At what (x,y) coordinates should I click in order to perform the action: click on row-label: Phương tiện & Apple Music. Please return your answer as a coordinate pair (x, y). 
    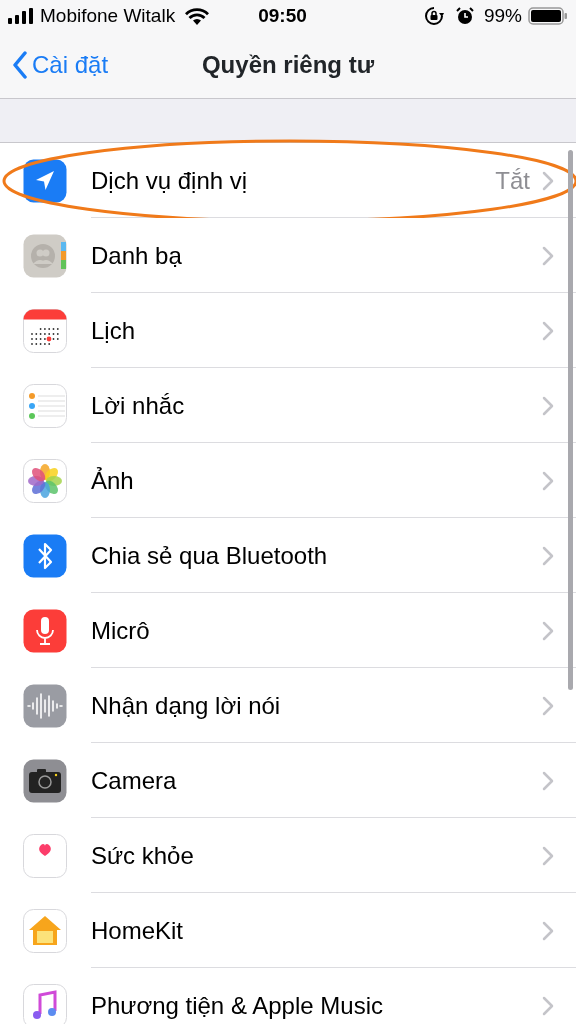
    Looking at the image, I should click on (237, 1005).